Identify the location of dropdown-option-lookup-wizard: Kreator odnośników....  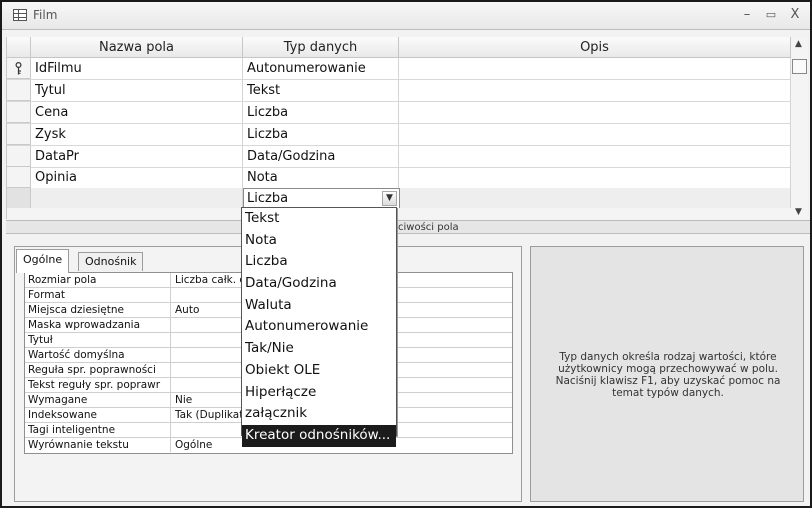
(319, 435).